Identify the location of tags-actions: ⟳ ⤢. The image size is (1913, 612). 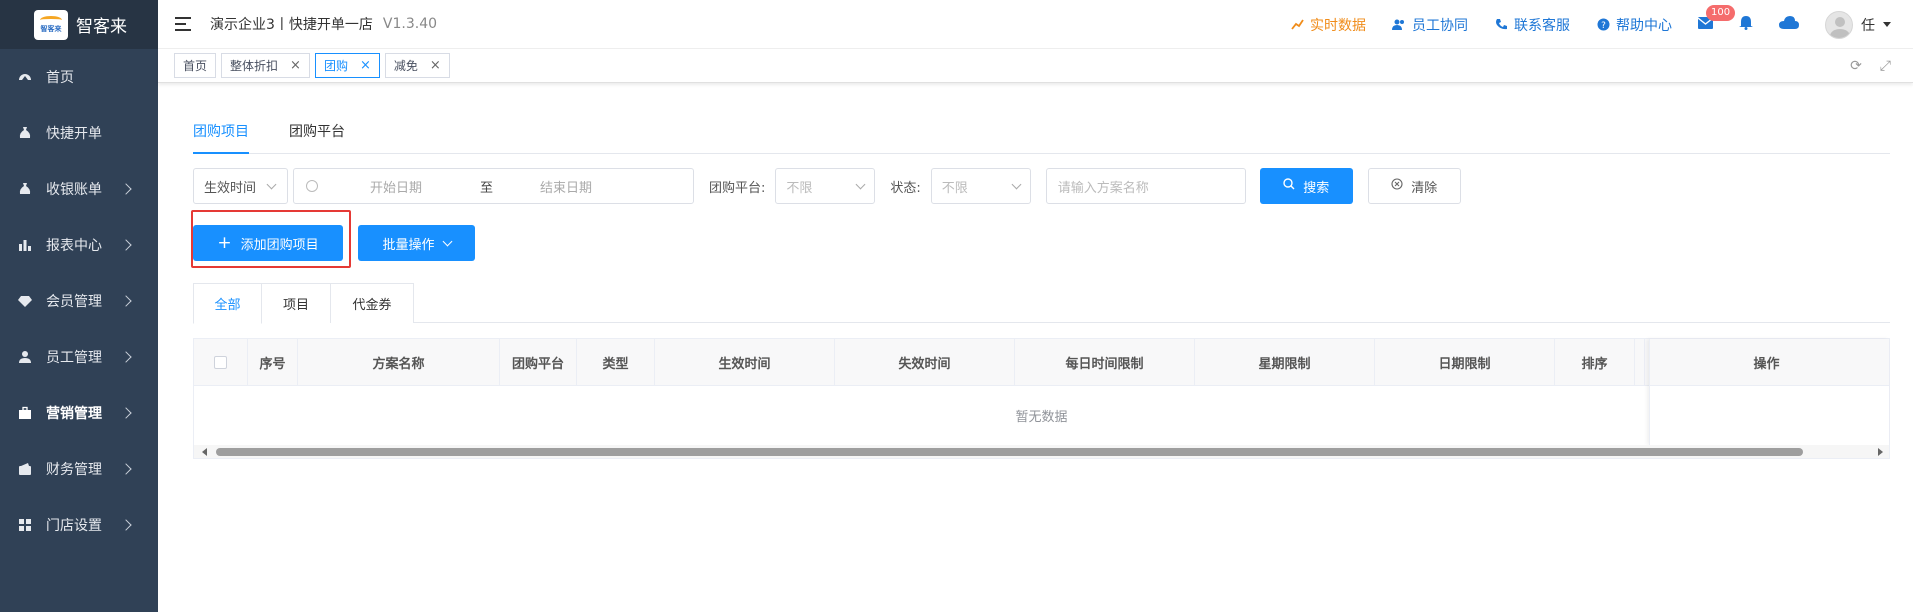
(1861, 66).